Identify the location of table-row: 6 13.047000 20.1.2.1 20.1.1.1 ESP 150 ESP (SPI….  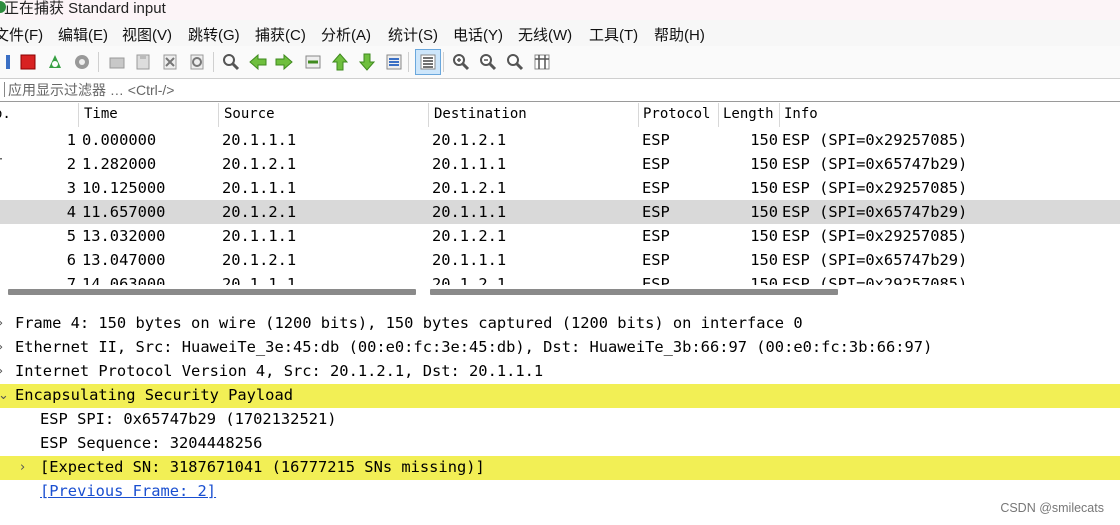
(560, 260).